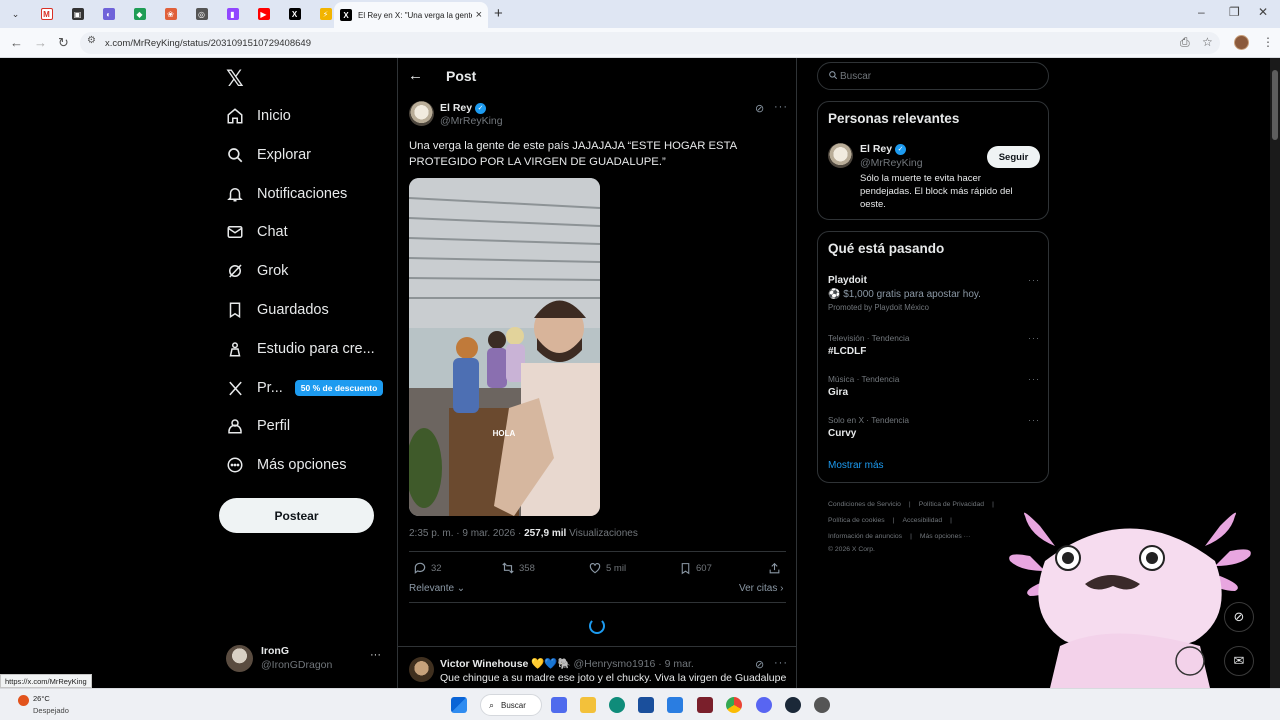 The image size is (1280, 720). What do you see at coordinates (864, 504) in the screenshot?
I see `footer-link-terms: Condiciones de Servicio` at bounding box center [864, 504].